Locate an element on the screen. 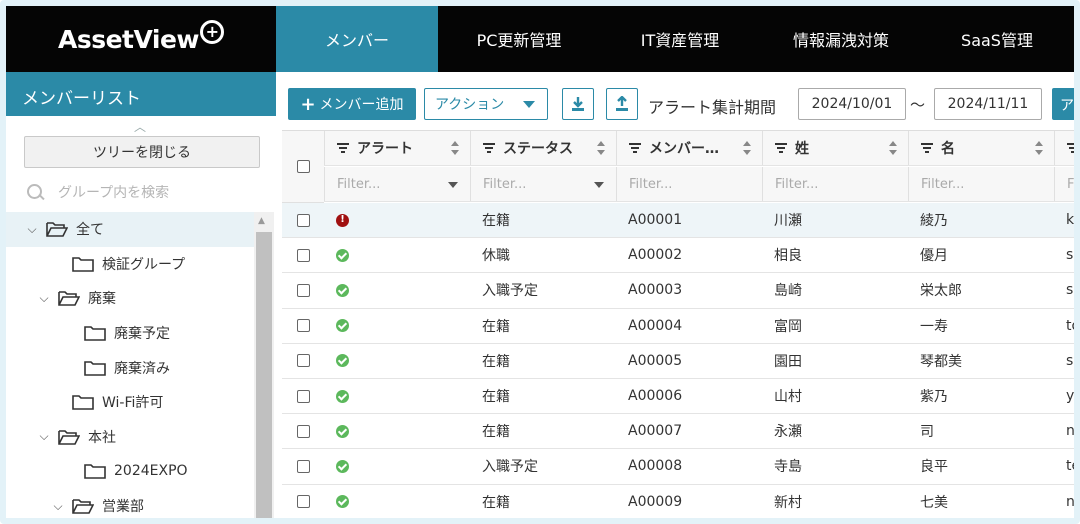 Image resolution: width=1080 pixels, height=524 pixels. tree-item-headquarters: ⌵ 本社 is located at coordinates (130, 437).